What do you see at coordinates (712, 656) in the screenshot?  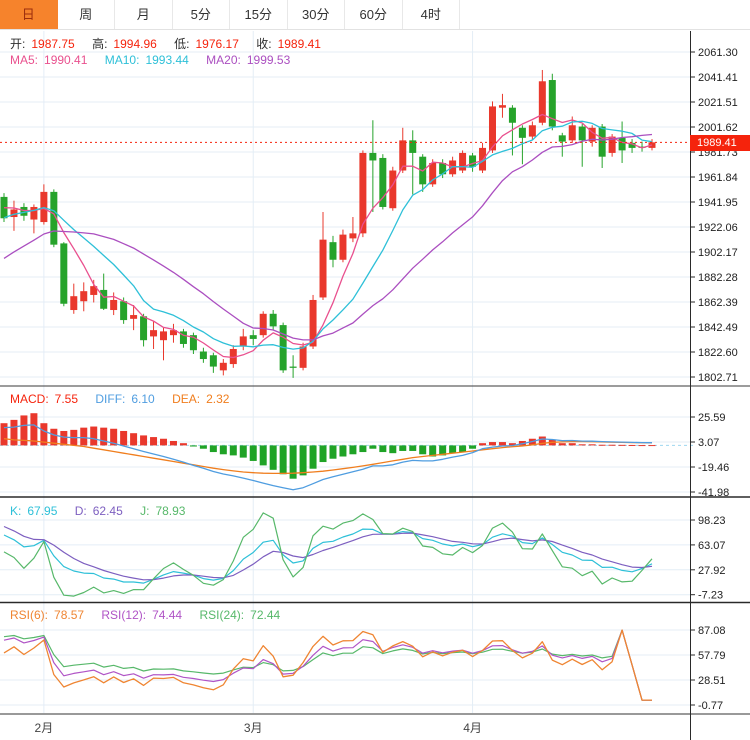 I see `svg-text: 57.79` at bounding box center [712, 656].